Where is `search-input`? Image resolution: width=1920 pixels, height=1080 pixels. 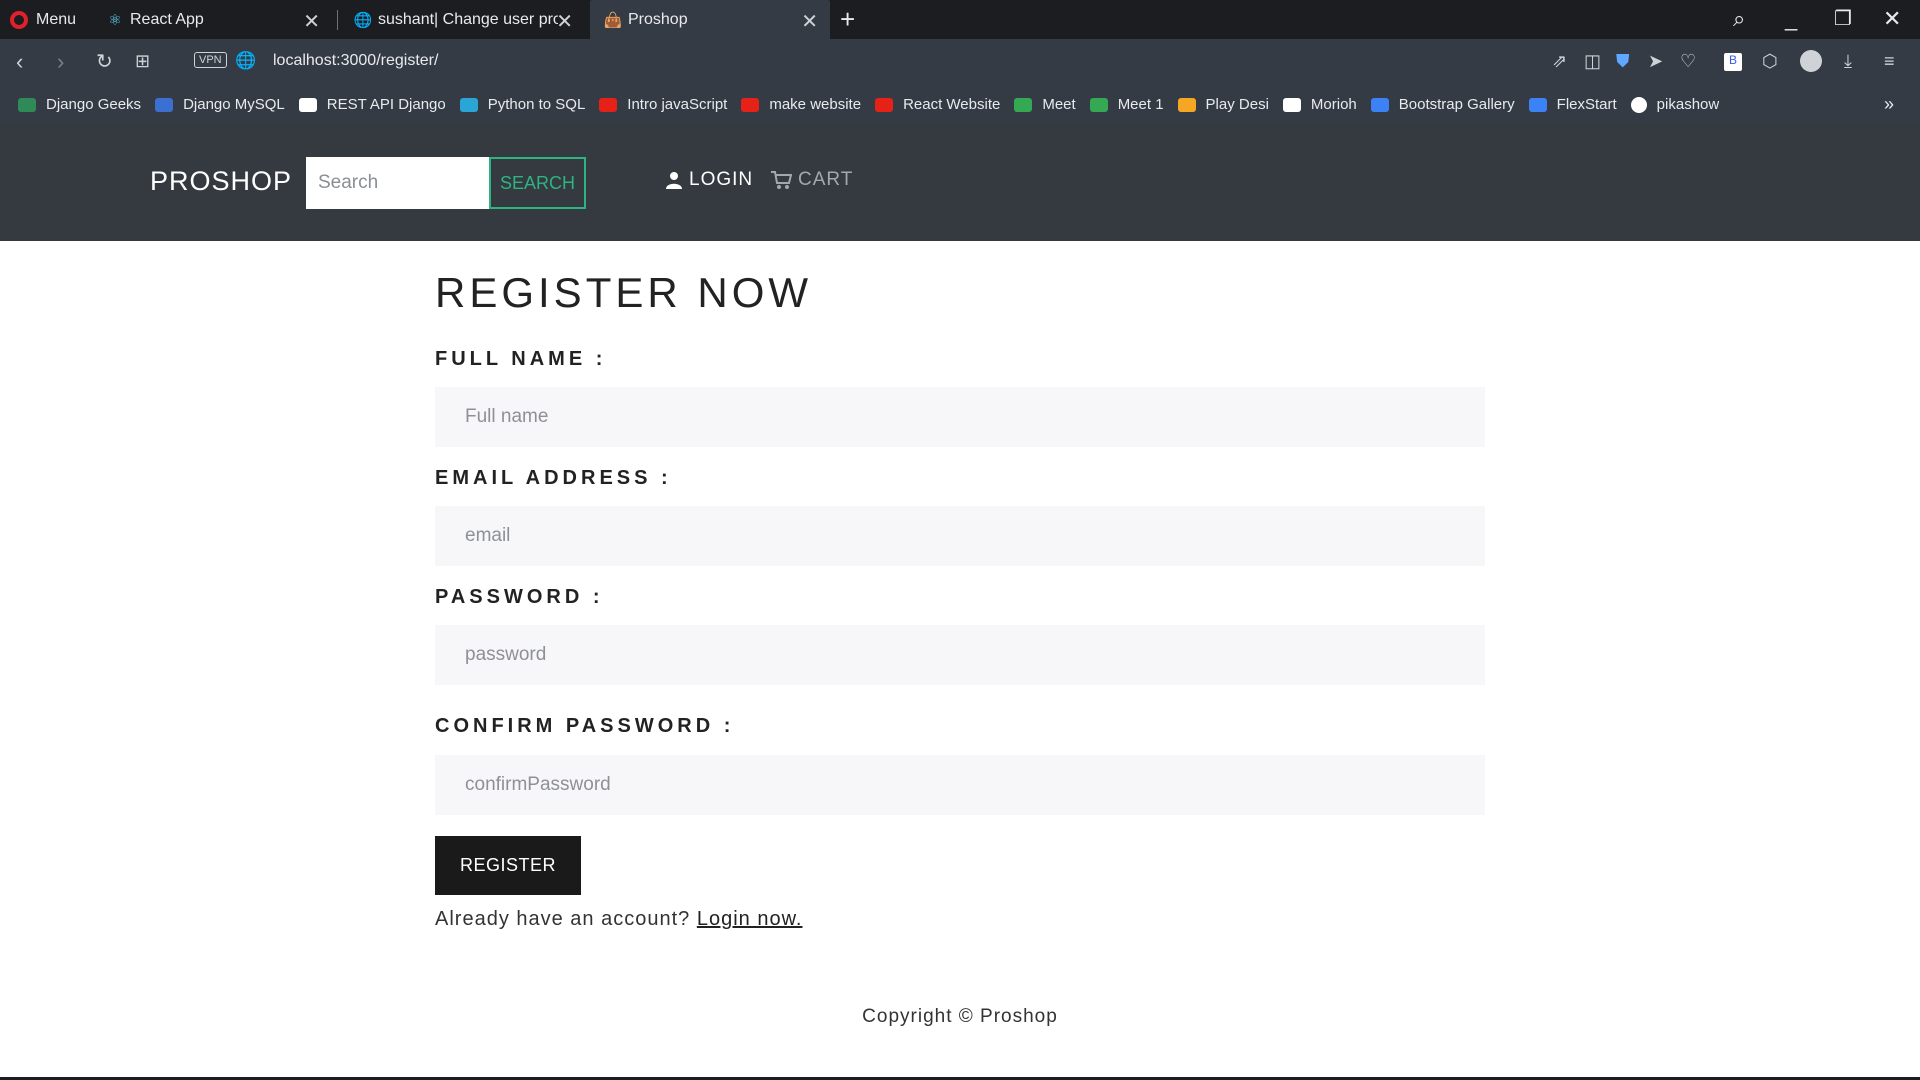
search-input is located at coordinates (397, 183).